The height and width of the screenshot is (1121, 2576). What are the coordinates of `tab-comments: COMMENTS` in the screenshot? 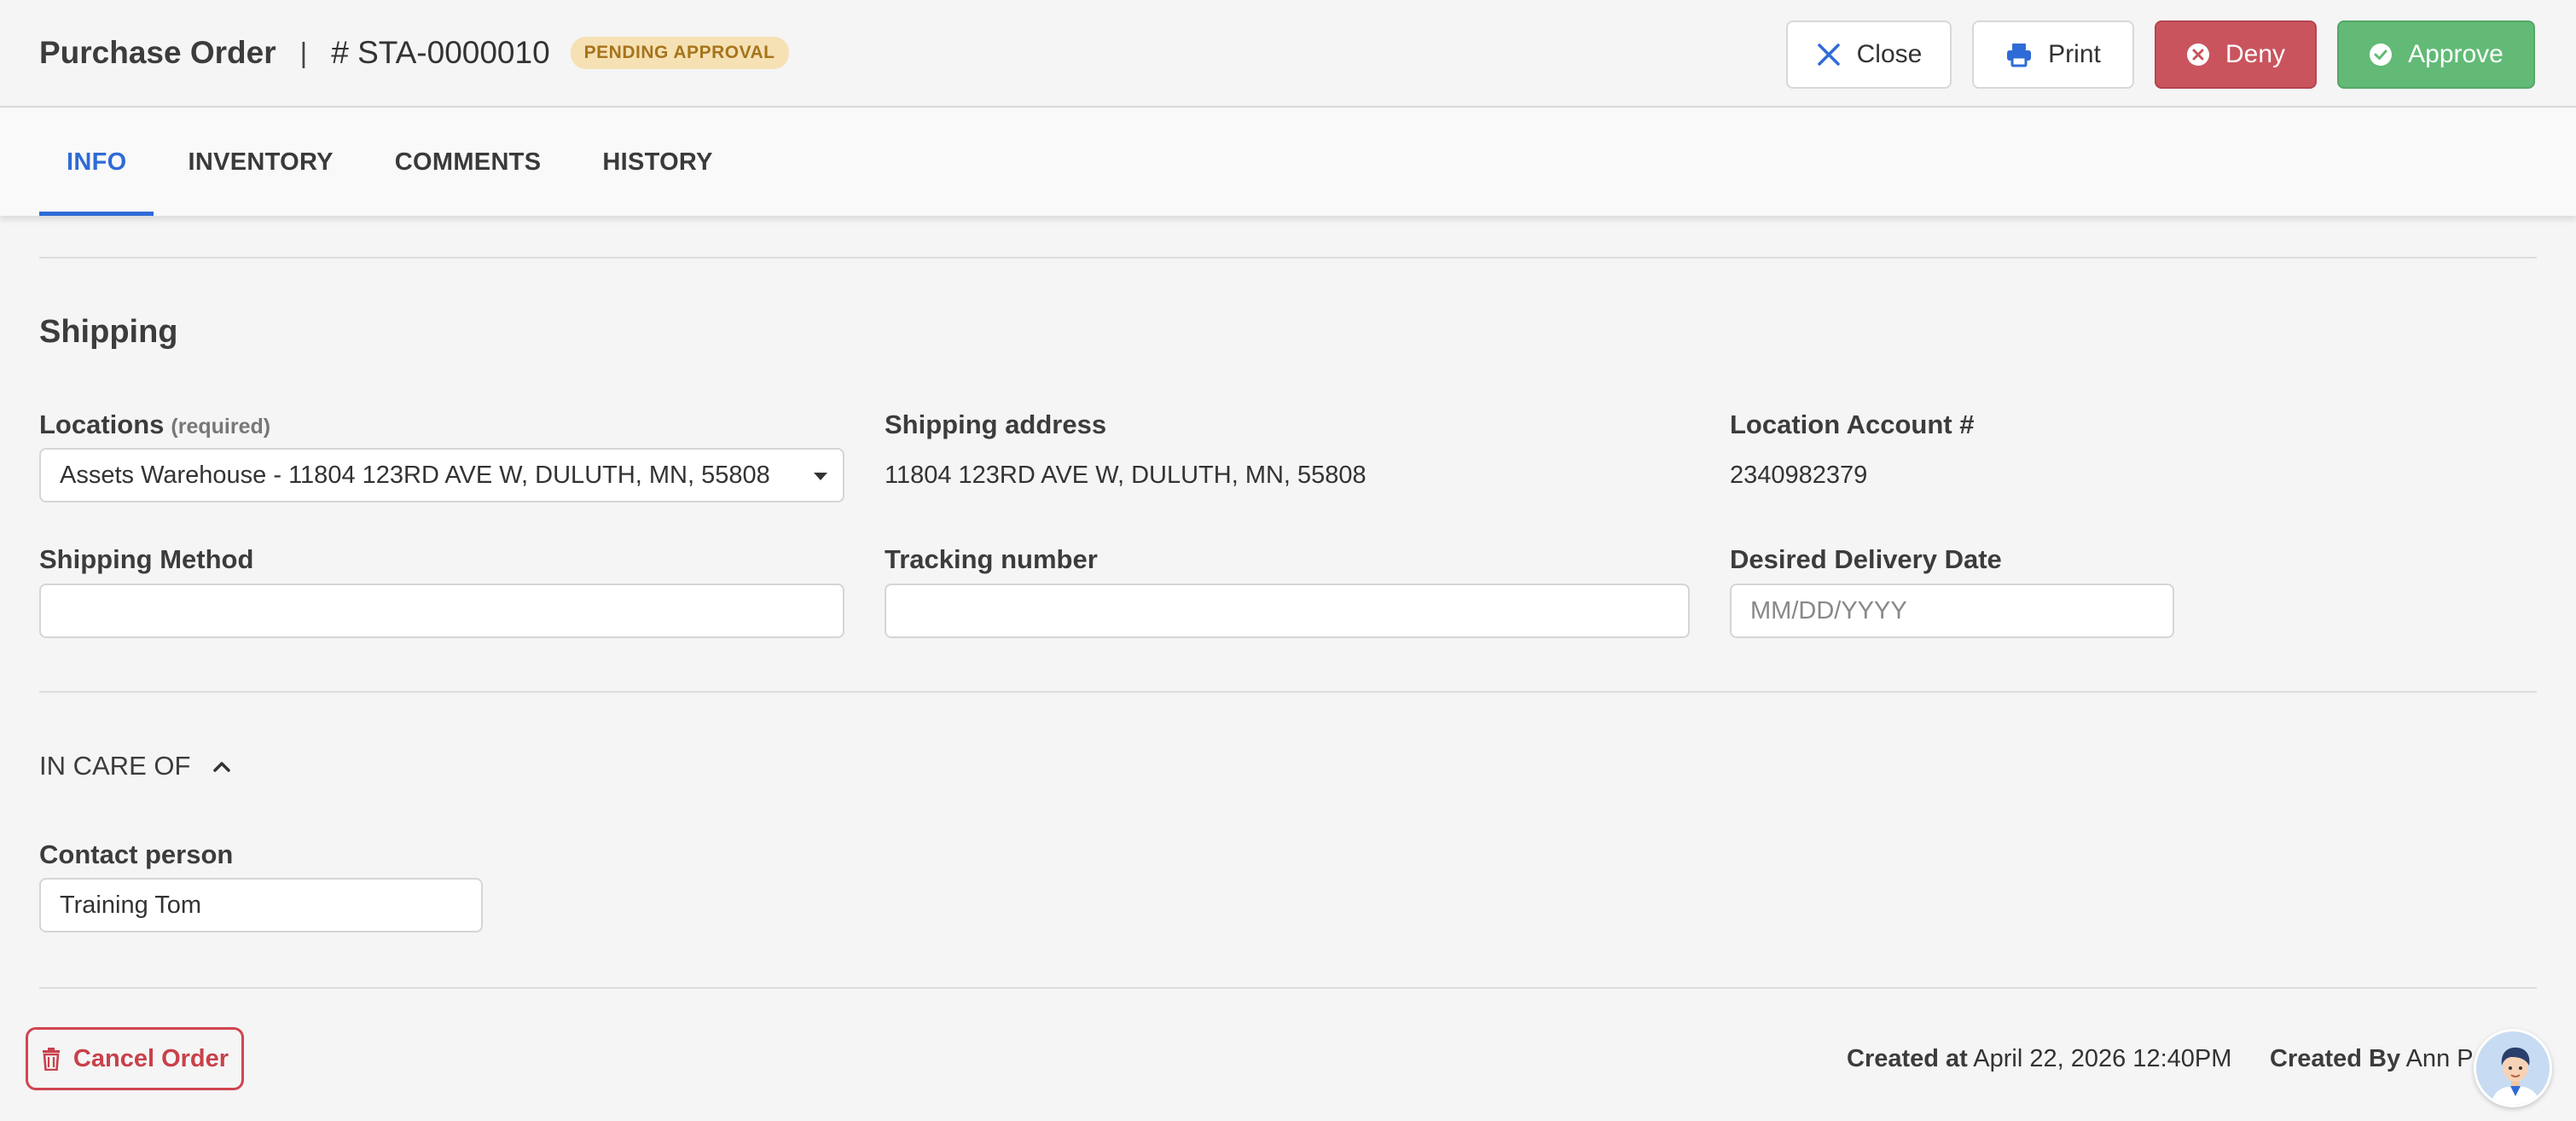 It's located at (468, 162).